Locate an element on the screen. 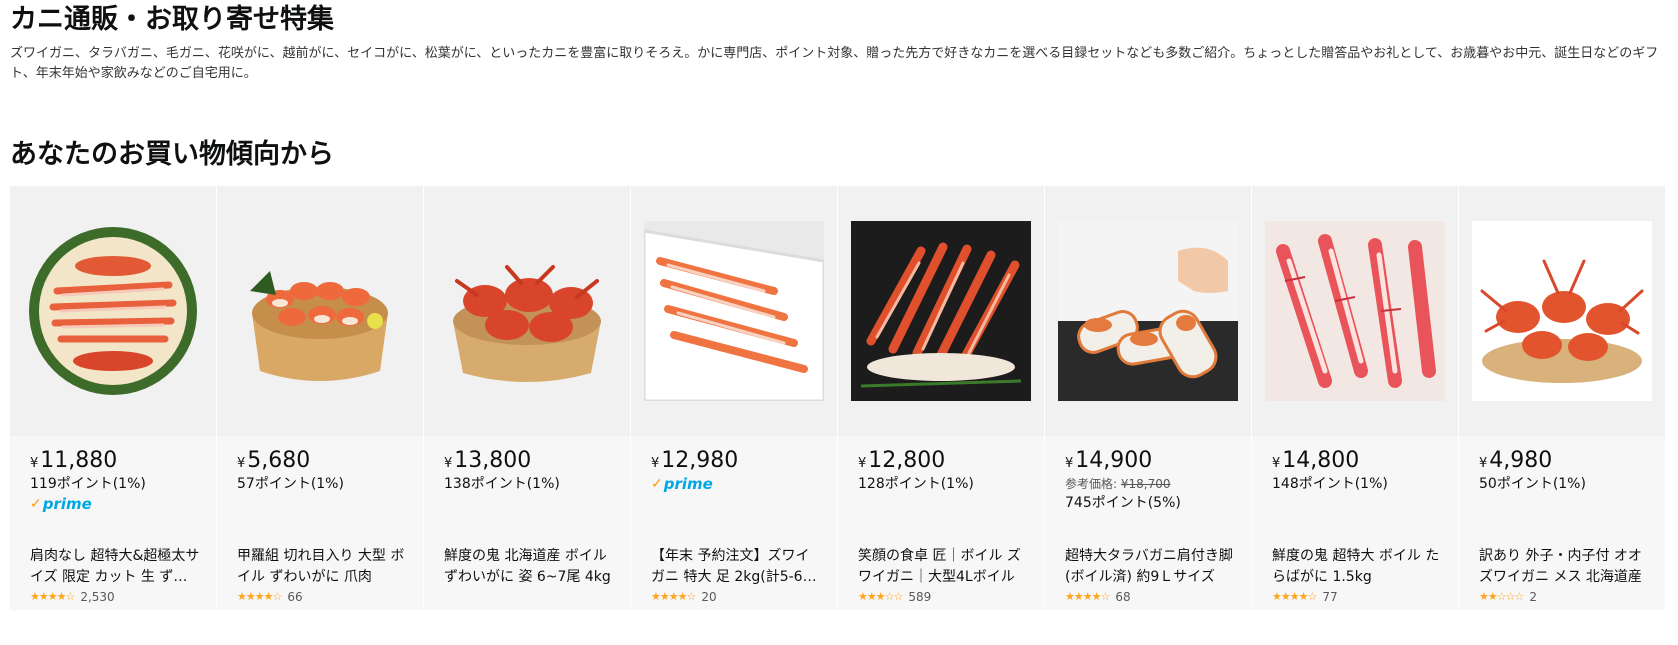 This screenshot has height=645, width=1678. reference-price: 参考価格: ¥18,700 is located at coordinates (1118, 484).